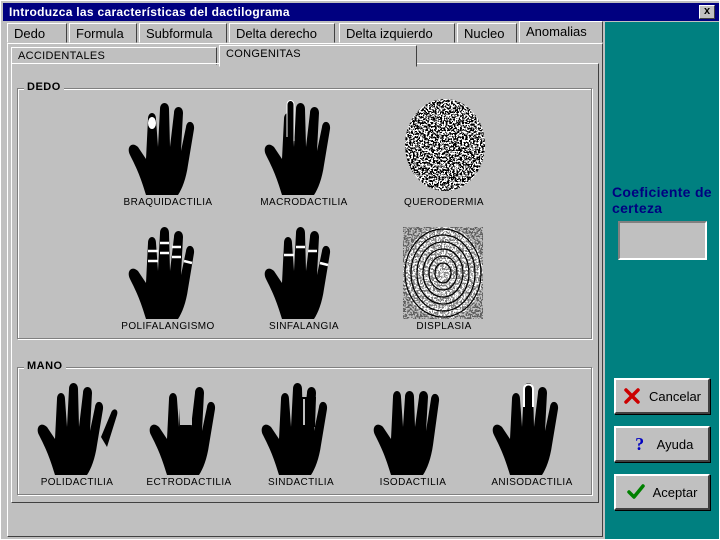  I want to click on fingerprint-dysplasia-icon, so click(443, 273).